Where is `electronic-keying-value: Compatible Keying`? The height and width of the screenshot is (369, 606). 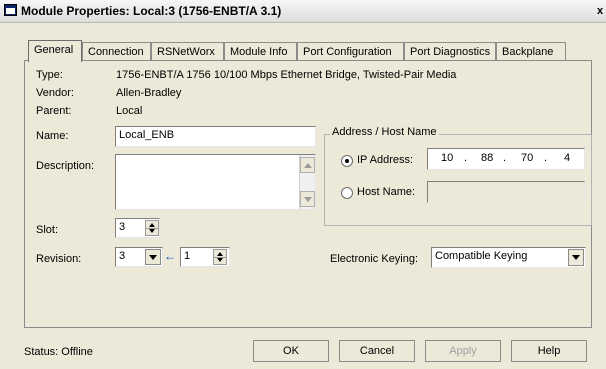 electronic-keying-value: Compatible Keying is located at coordinates (481, 256).